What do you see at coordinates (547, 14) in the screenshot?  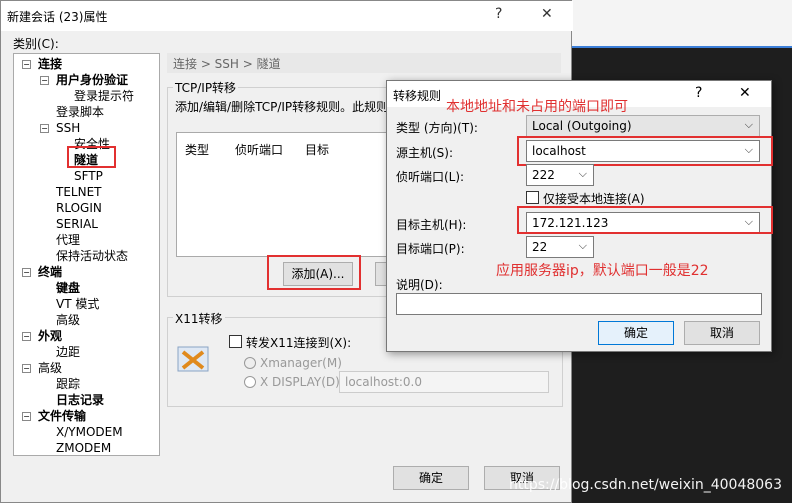 I see `close-button: ✕` at bounding box center [547, 14].